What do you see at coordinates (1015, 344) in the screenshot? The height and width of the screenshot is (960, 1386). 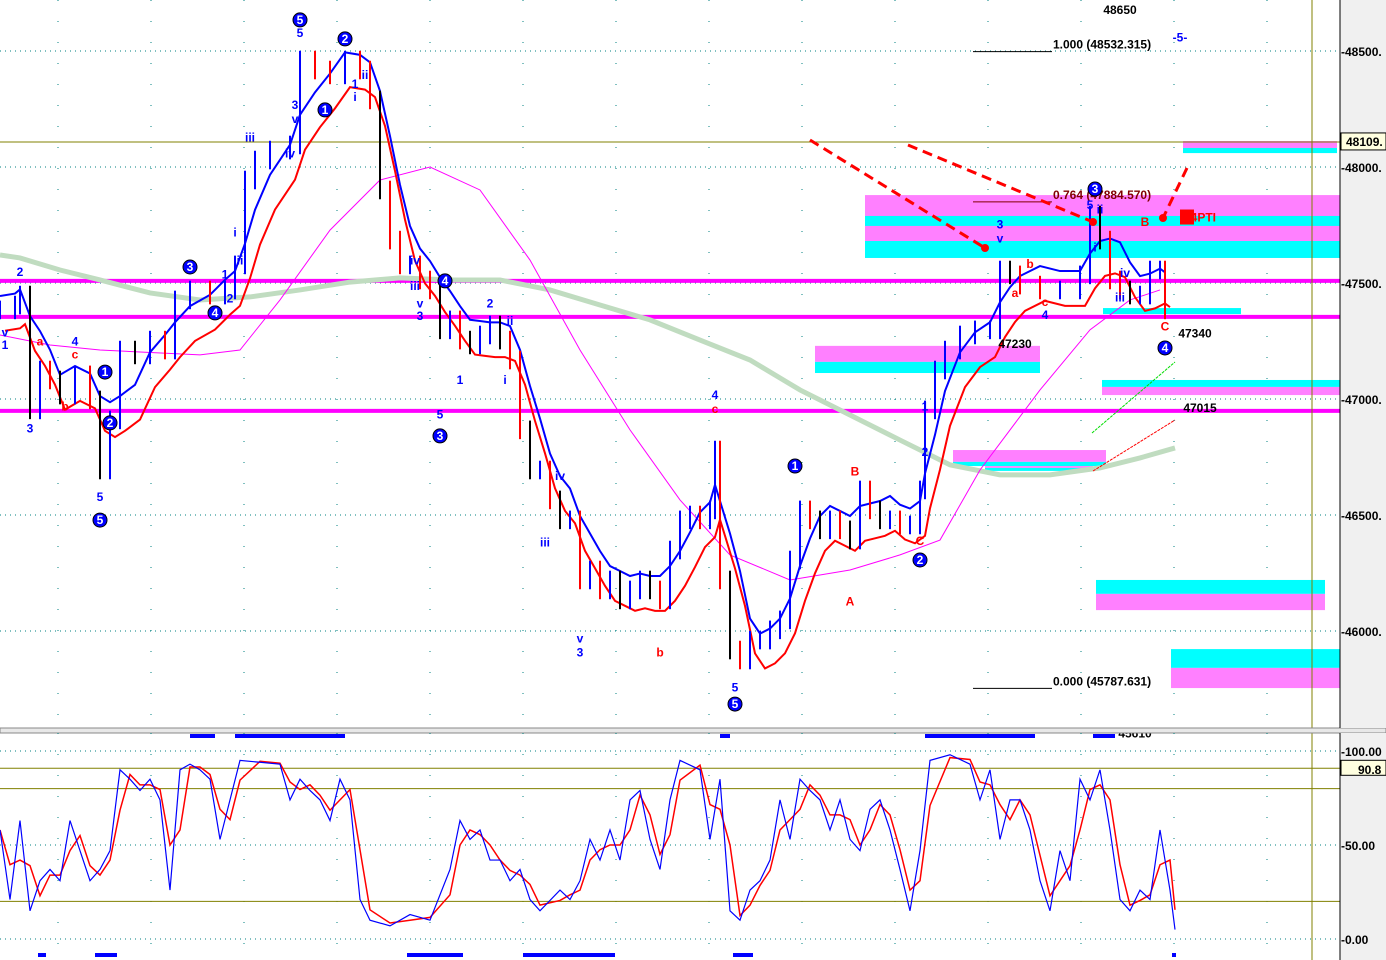 I see `wave-label: 47230` at bounding box center [1015, 344].